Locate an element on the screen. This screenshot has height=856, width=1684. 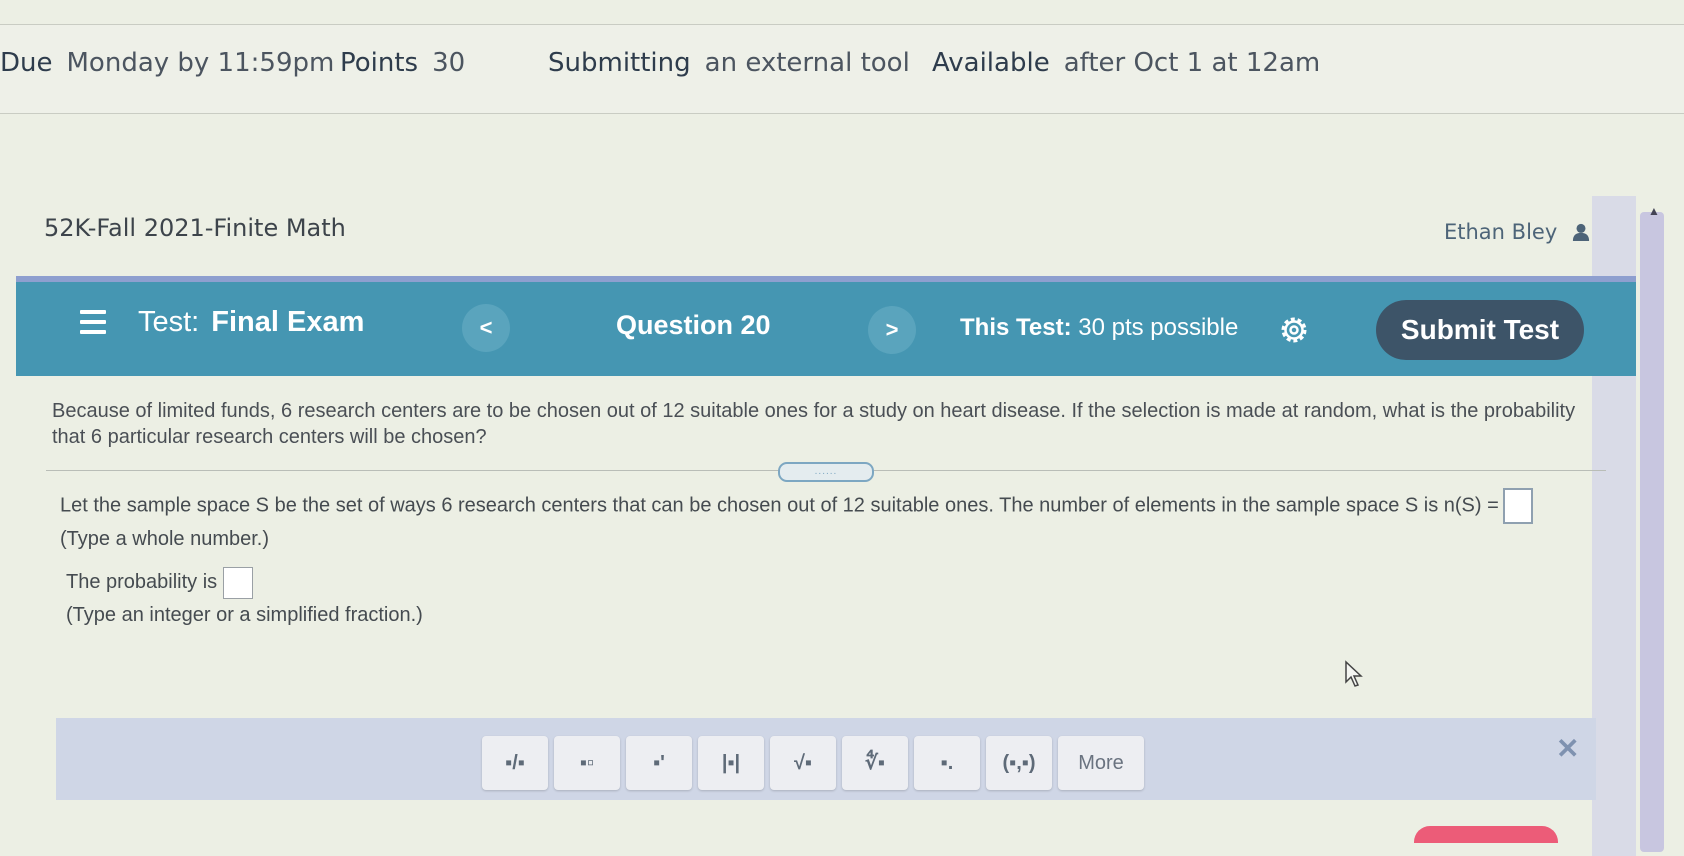
part-two-text: The probability is is located at coordinates (142, 582).